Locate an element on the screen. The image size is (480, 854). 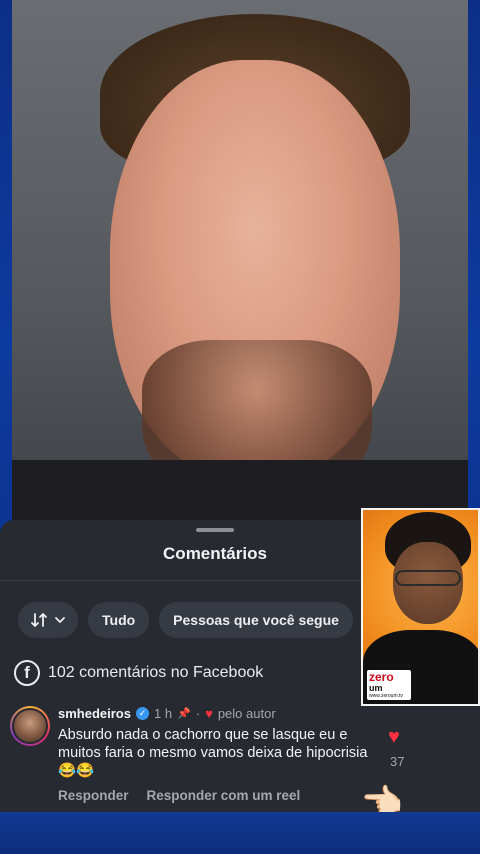
comment-time: 1 h is located at coordinates (163, 713).